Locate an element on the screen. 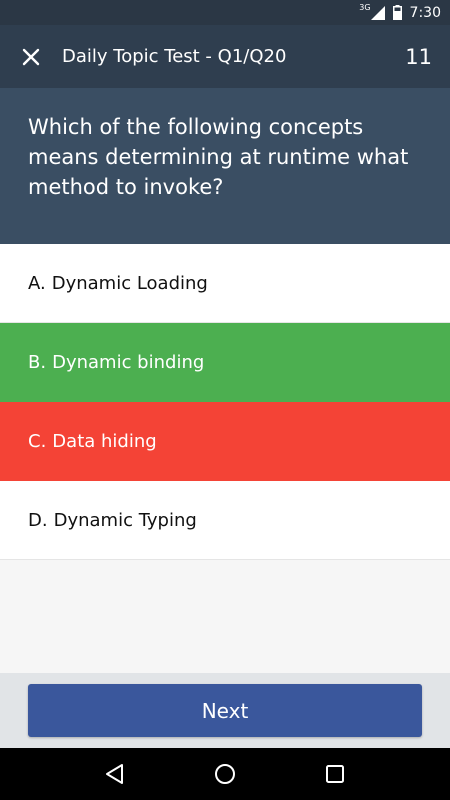 The width and height of the screenshot is (450, 800). home-icon is located at coordinates (225, 774).